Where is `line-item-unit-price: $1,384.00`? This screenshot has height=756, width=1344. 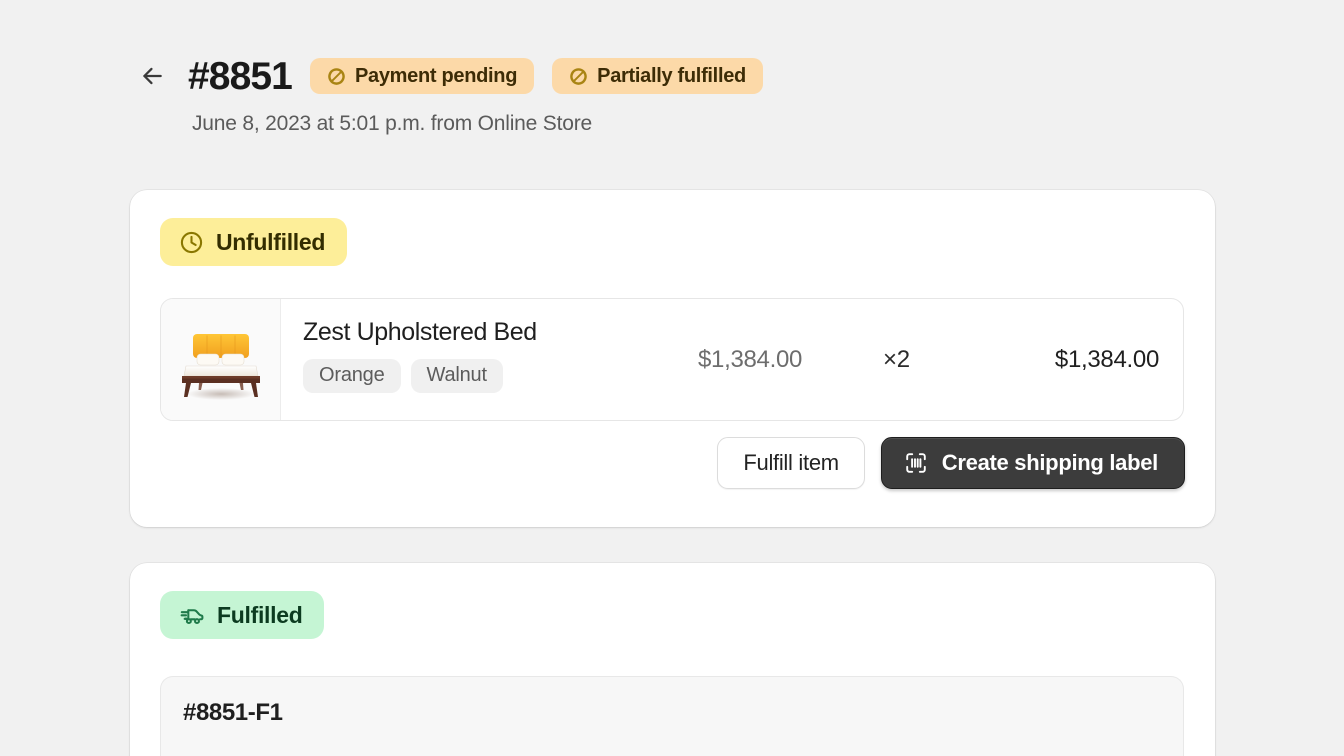 line-item-unit-price: $1,384.00 is located at coordinates (750, 359).